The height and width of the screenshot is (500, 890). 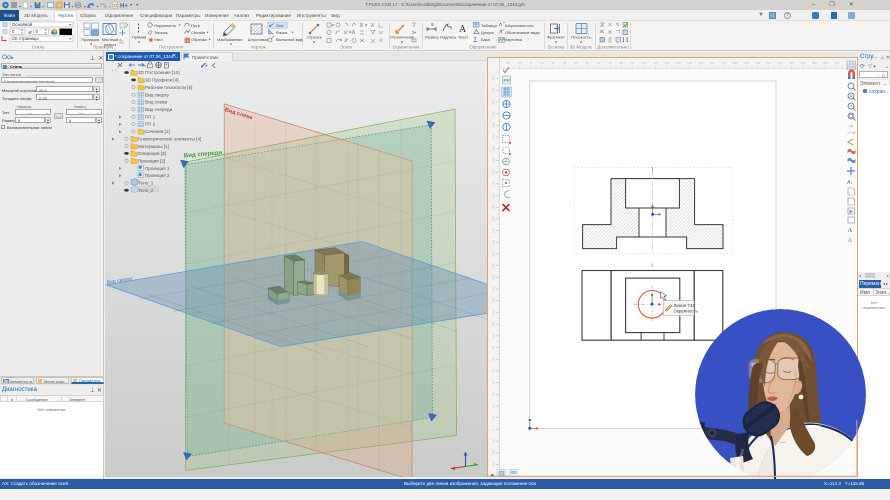 What do you see at coordinates (199, 39) in the screenshot?
I see `svg-text: Обрезка` at bounding box center [199, 39].